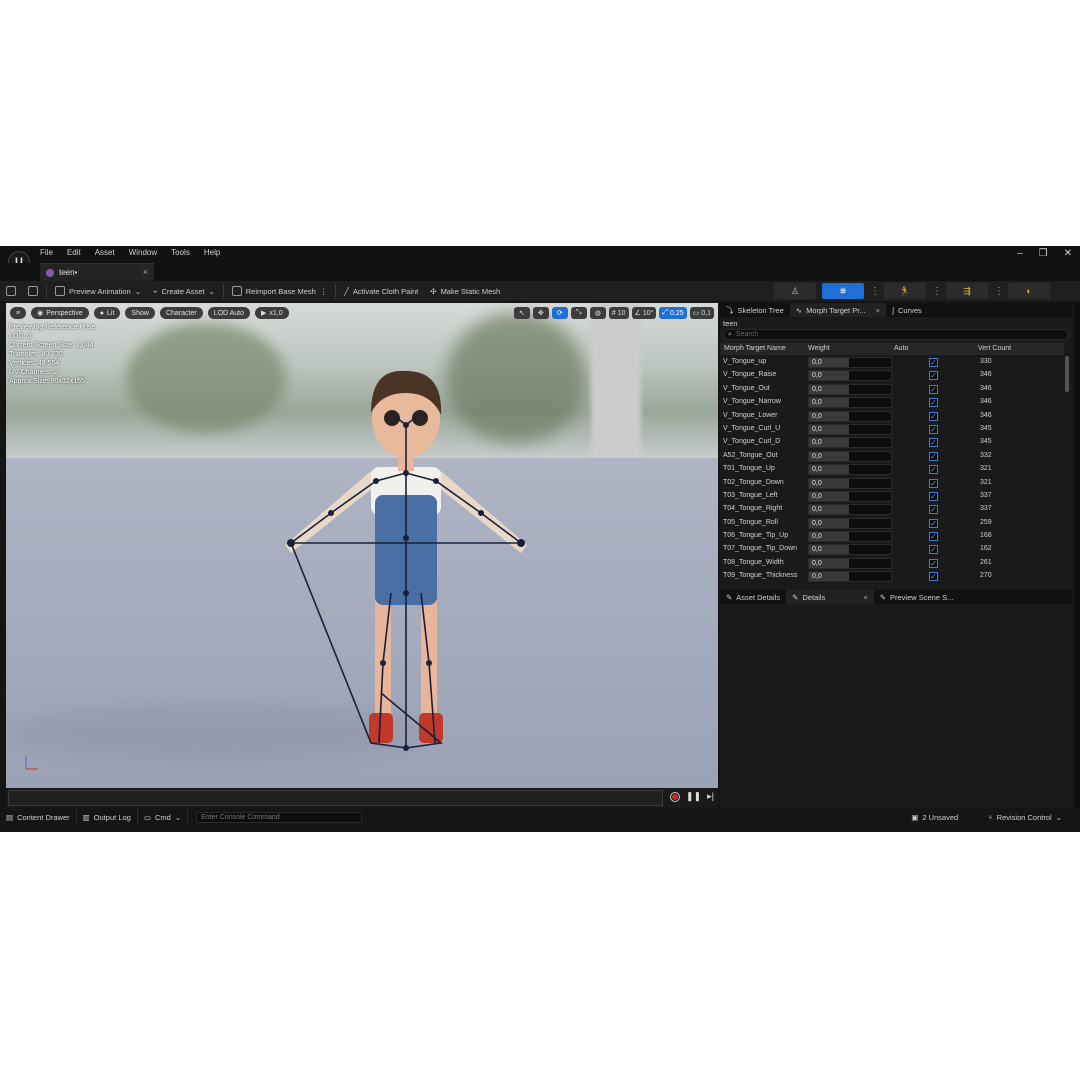 The height and width of the screenshot is (1080, 1080). I want to click on table-row: V_Tongue_Out 0,0 ✓ 346, so click(892, 389).